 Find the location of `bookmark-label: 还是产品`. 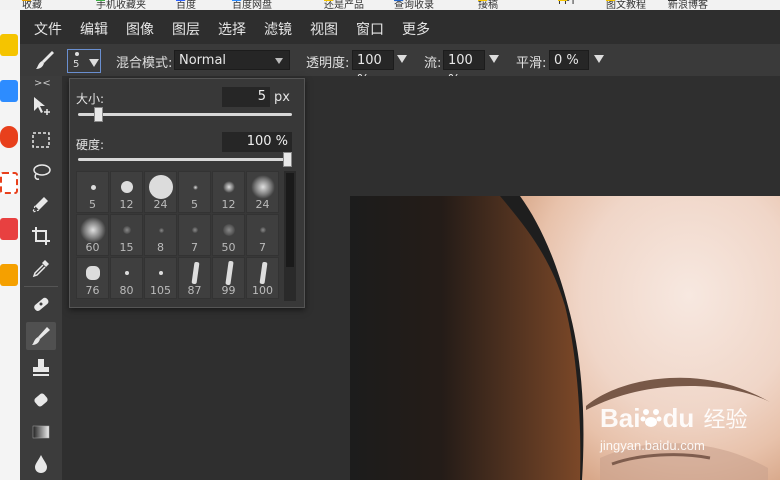

bookmark-label: 还是产品 is located at coordinates (344, 5).